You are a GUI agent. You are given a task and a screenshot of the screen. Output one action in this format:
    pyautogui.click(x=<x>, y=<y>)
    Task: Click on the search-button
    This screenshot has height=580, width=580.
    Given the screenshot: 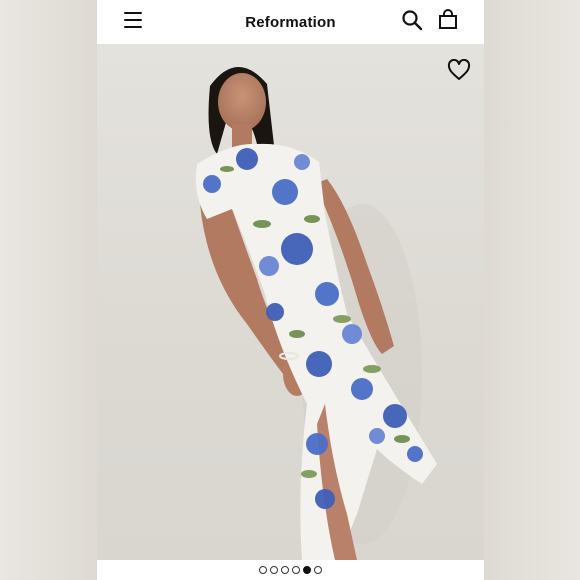 What is the action you would take?
    pyautogui.click(x=412, y=20)
    